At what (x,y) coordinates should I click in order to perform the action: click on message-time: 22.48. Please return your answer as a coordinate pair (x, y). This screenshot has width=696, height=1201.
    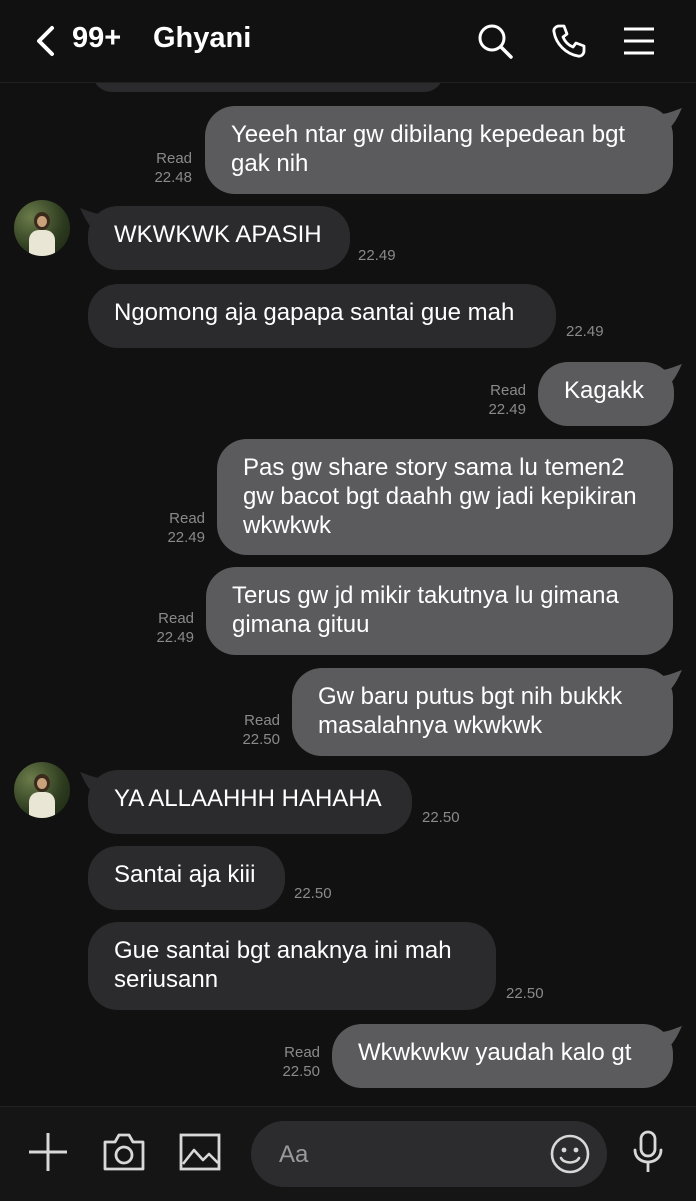
    Looking at the image, I should click on (173, 177).